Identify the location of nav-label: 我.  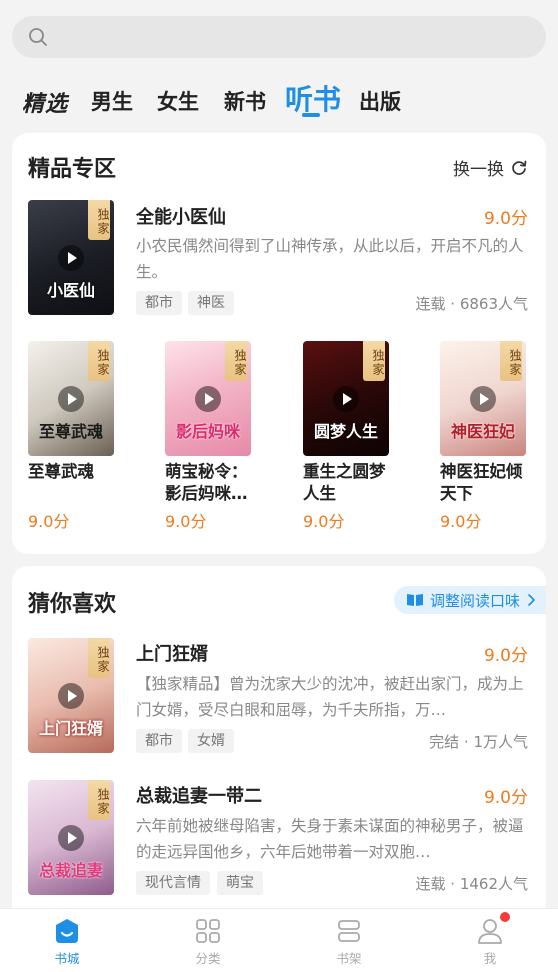
(490, 958).